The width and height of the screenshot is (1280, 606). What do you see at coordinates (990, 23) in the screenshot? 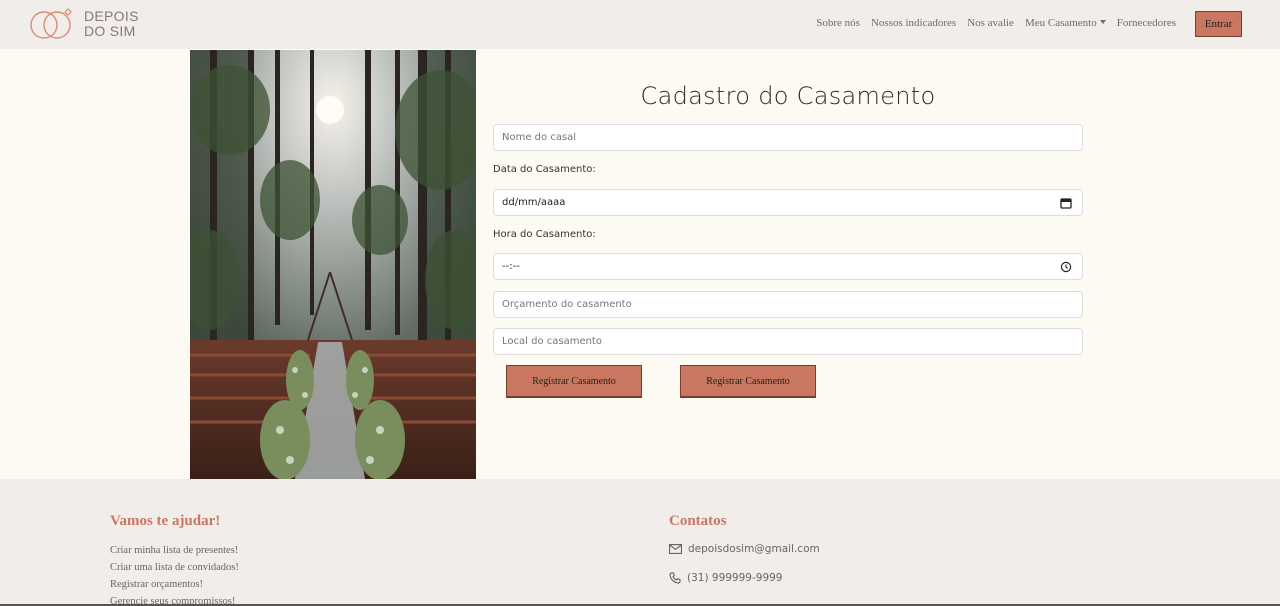
I see `nav-nos-avalie: Nos avalie` at bounding box center [990, 23].